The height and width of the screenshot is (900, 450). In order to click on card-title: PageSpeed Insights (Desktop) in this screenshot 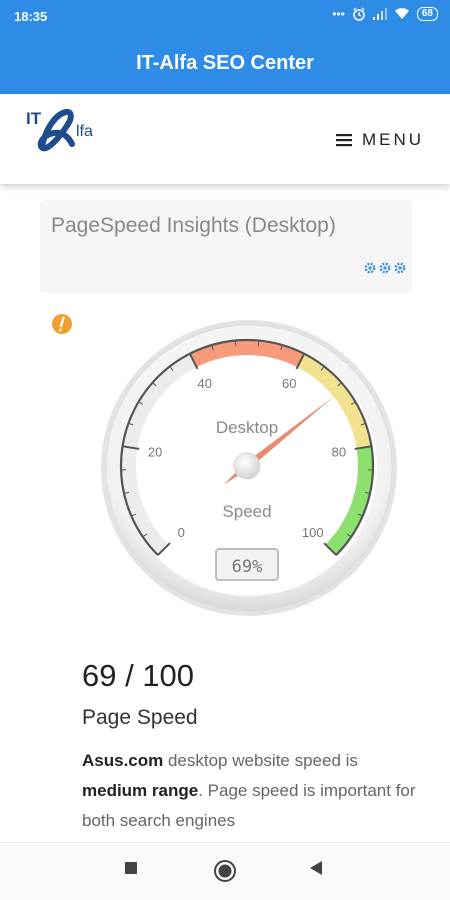, I will do `click(193, 225)`.